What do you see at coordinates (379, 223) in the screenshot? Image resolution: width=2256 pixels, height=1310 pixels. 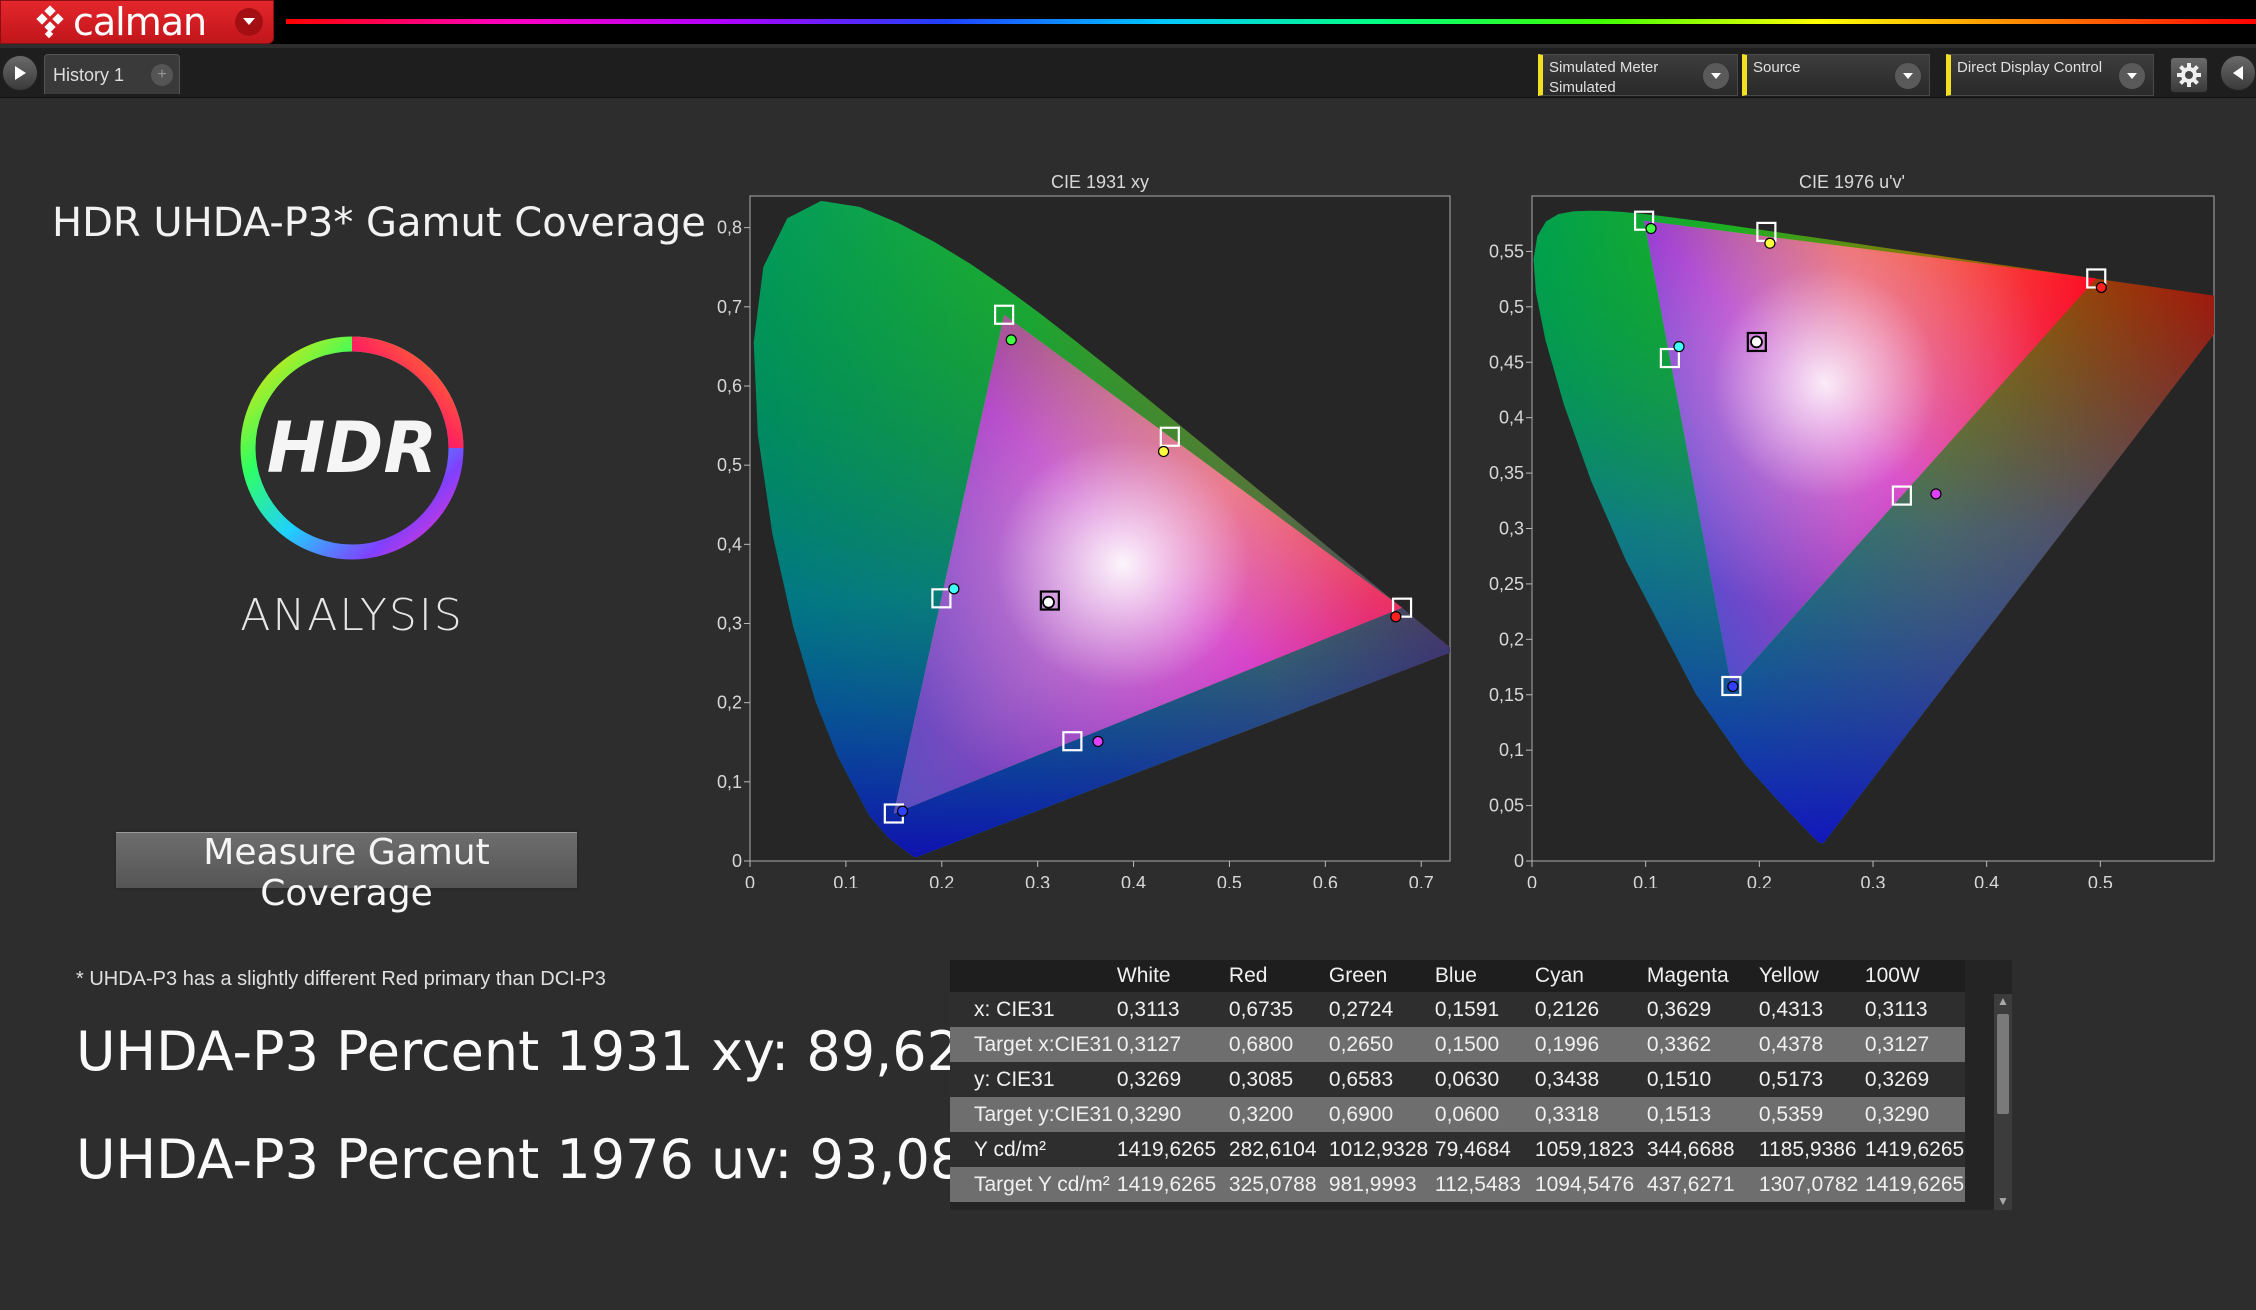 I see `page-title: HDR UHDA-P3* Gamut Coverage` at bounding box center [379, 223].